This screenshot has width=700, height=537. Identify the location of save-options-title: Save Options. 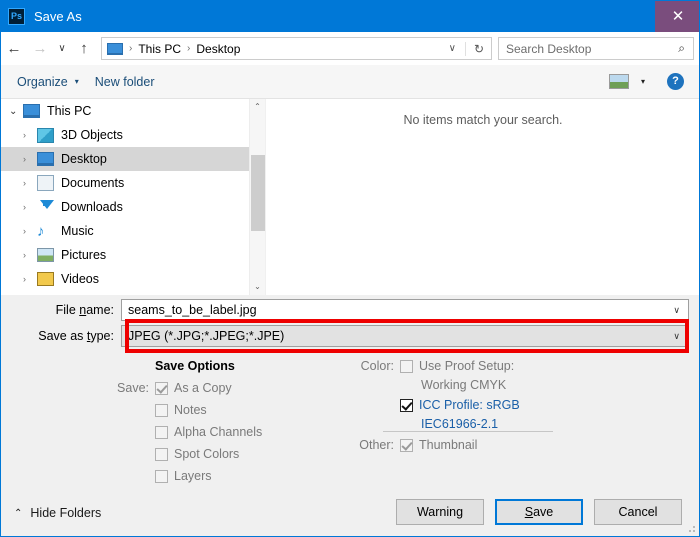
(195, 366).